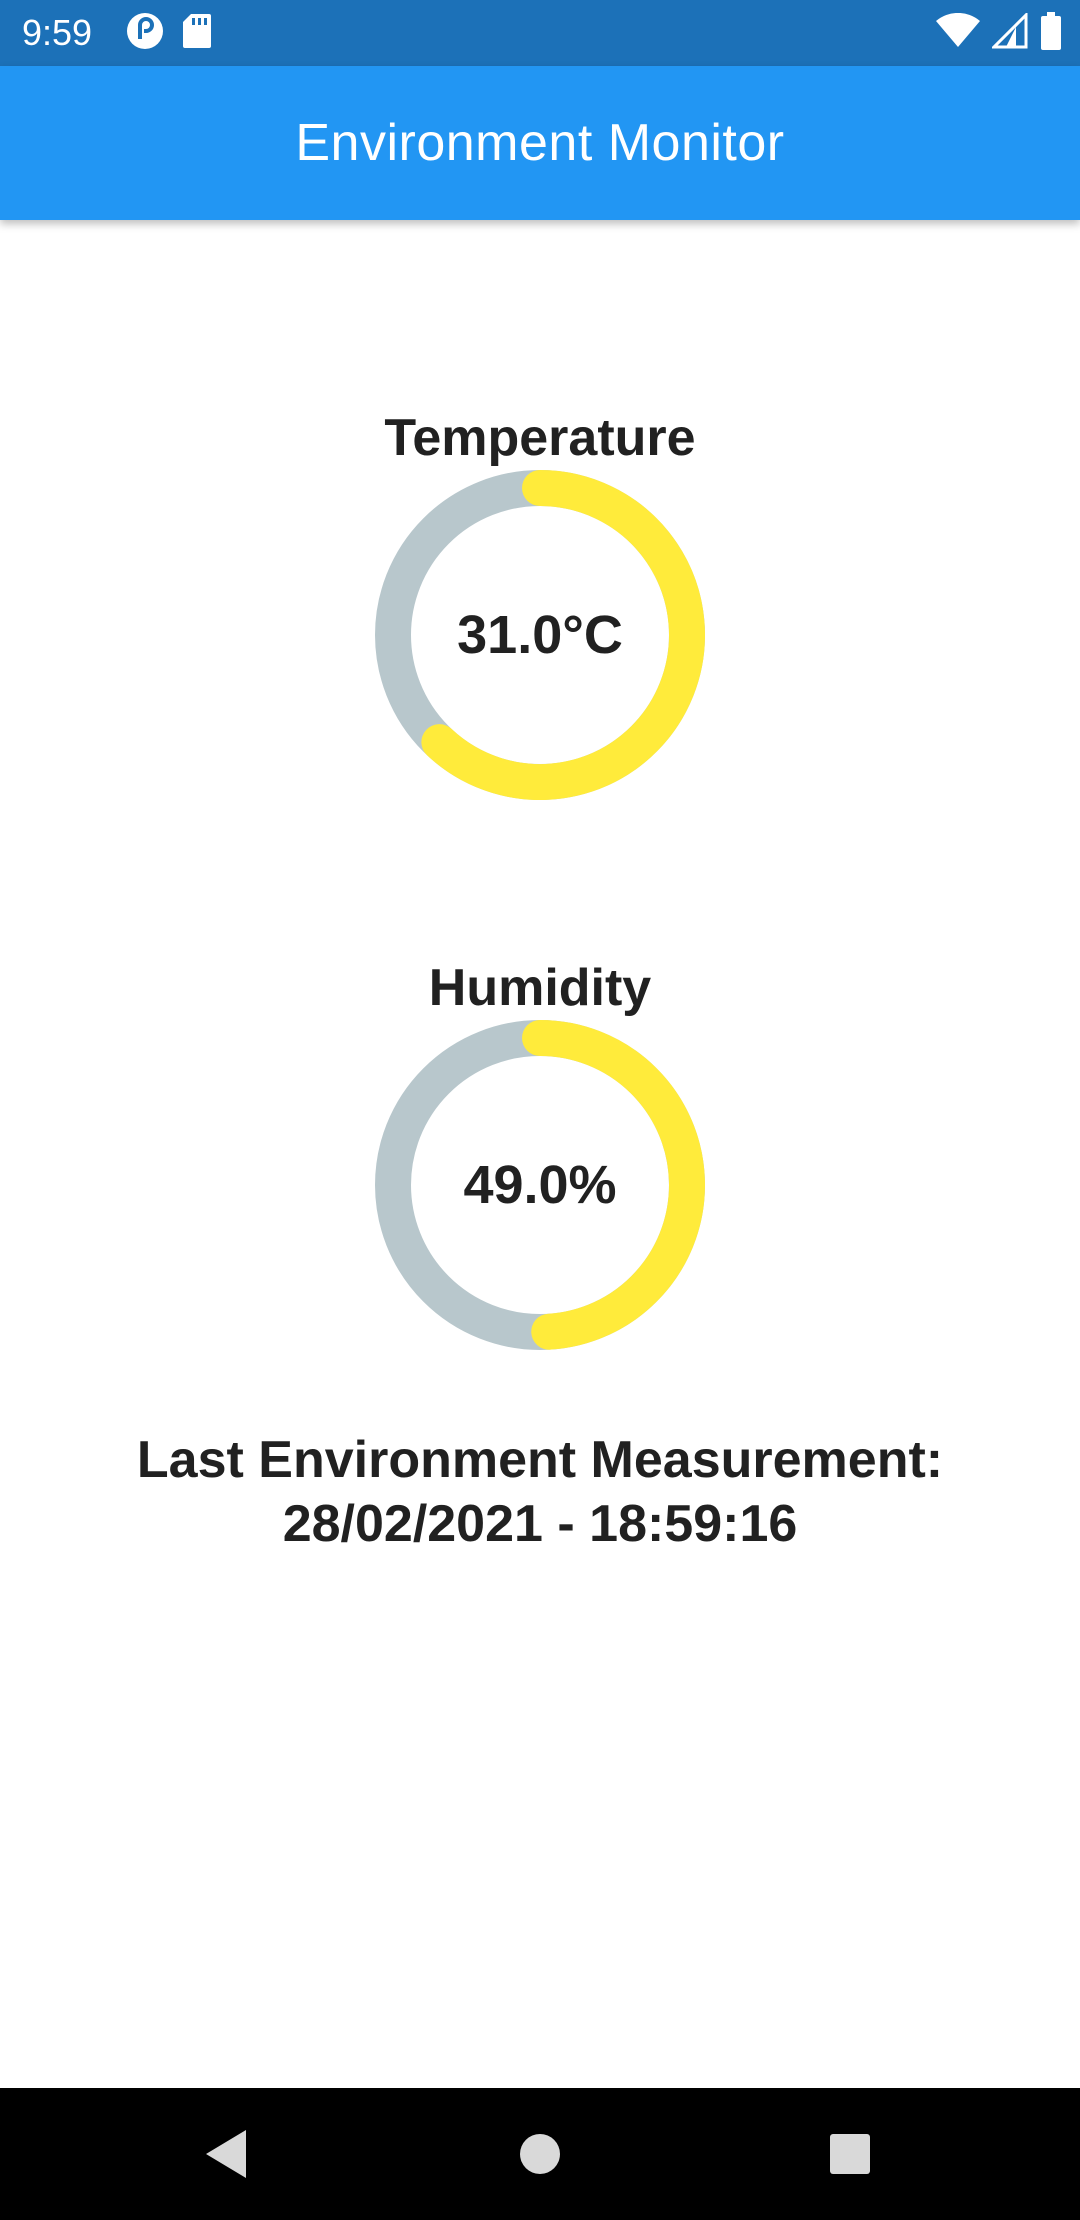 This screenshot has height=2220, width=1080. I want to click on humidity-gauge: 49.0%, so click(540, 1185).